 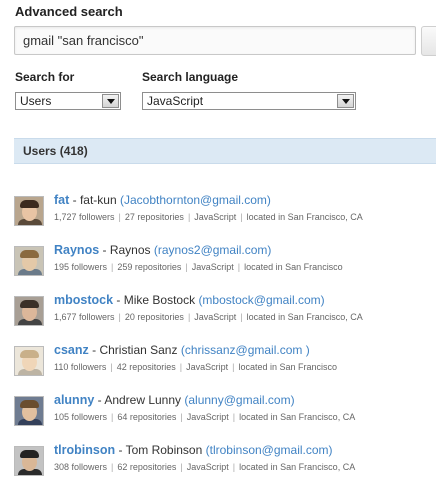 I want to click on user-email-link: (mbostock@gmail.com), so click(x=261, y=300).